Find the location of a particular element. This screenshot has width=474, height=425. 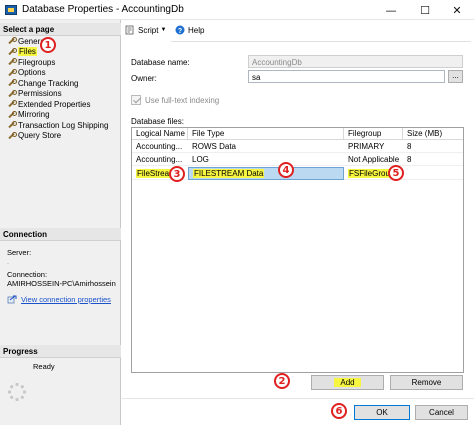

owner-field: sa is located at coordinates (346, 76).